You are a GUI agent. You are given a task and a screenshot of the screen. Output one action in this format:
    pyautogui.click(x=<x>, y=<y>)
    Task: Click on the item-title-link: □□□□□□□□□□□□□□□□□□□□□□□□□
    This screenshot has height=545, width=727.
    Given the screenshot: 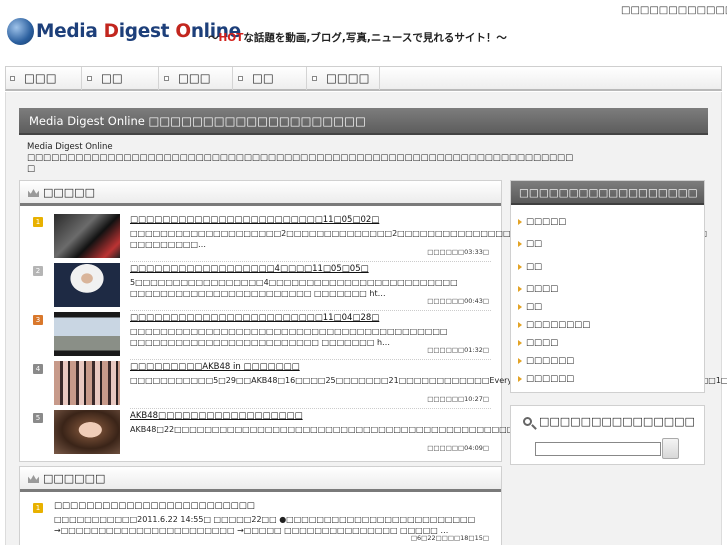 What is the action you would take?
    pyautogui.click(x=154, y=506)
    